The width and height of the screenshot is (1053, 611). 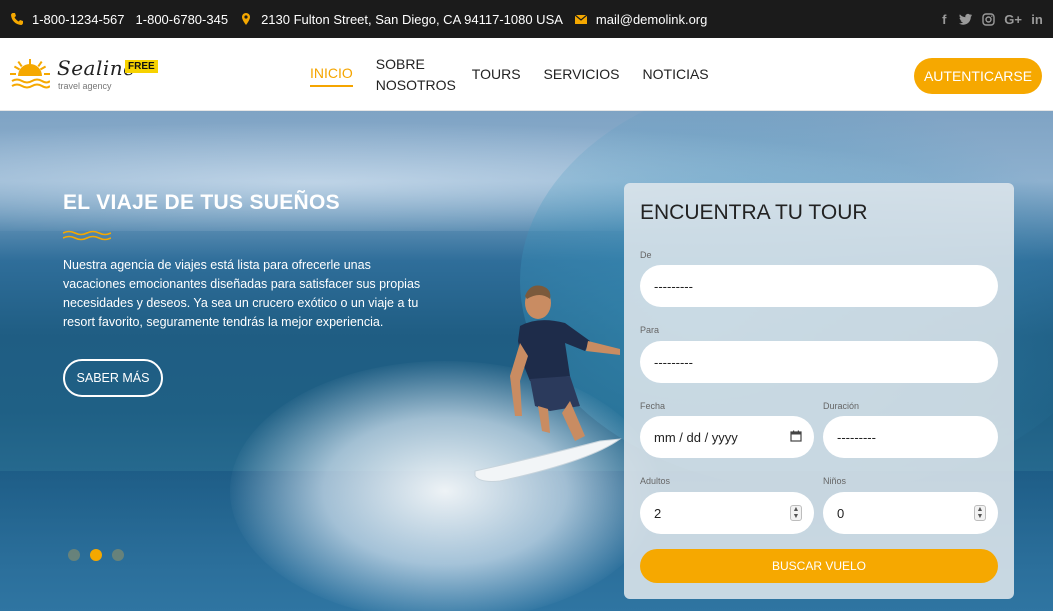 What do you see at coordinates (141, 66) in the screenshot?
I see `free-badge: FREE` at bounding box center [141, 66].